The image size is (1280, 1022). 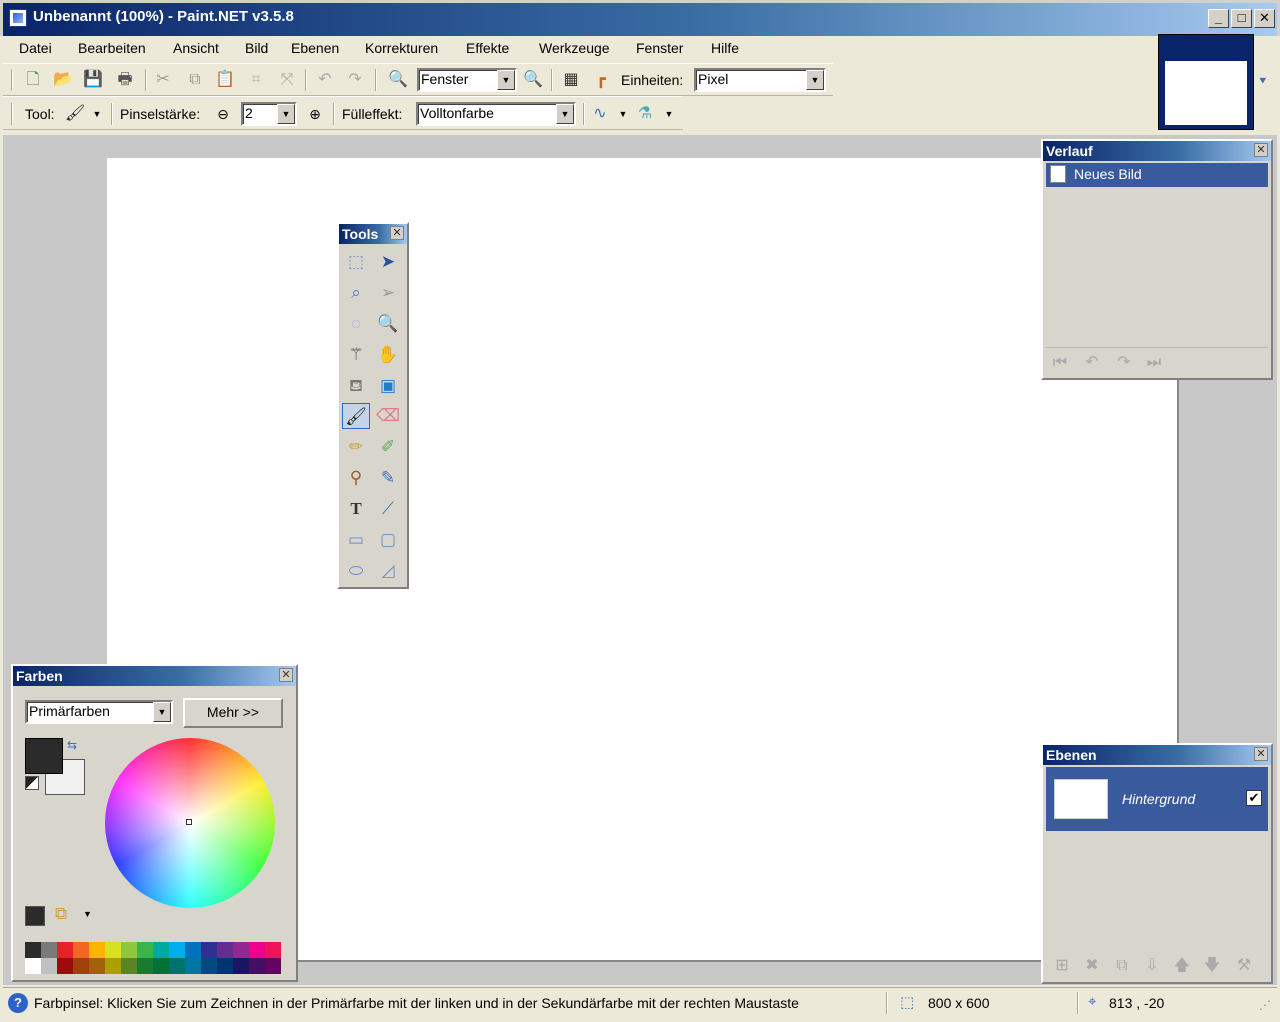 What do you see at coordinates (533, 80) in the screenshot?
I see `zoom-in-icon: 🔍` at bounding box center [533, 80].